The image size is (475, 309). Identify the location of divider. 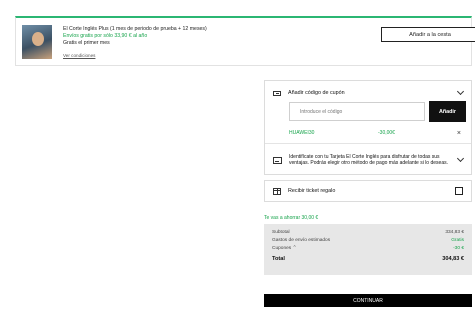
(368, 143).